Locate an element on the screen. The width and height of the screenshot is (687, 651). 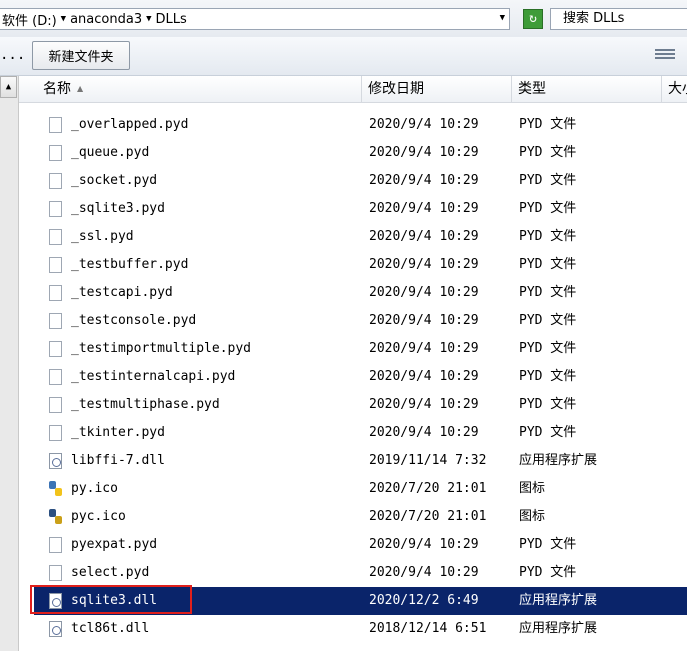
column-size: 大小 is located at coordinates (674, 89).